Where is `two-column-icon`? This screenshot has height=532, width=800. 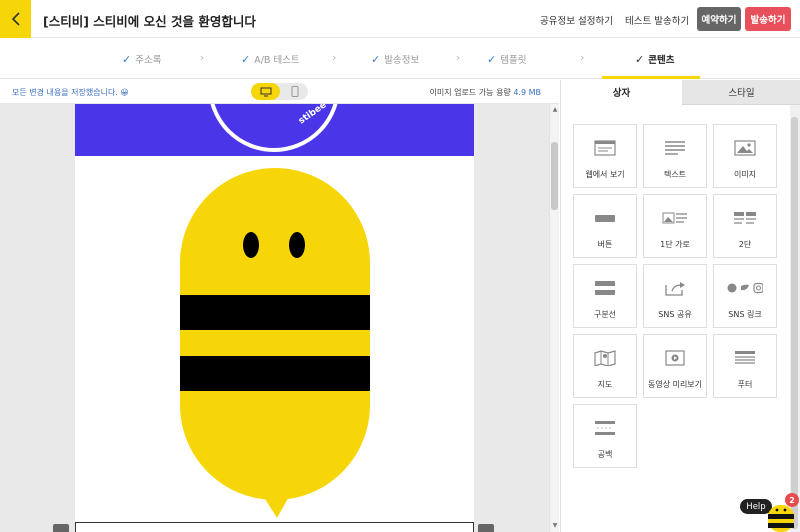 two-column-icon is located at coordinates (745, 218).